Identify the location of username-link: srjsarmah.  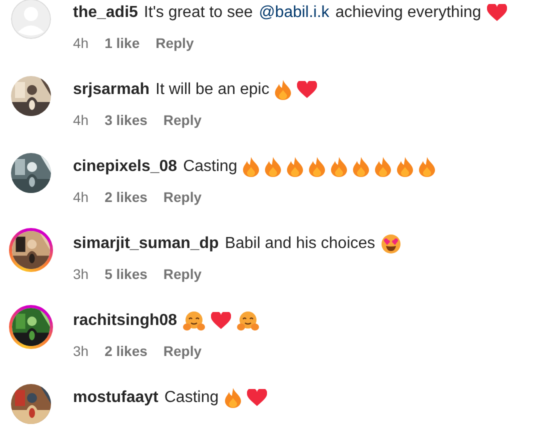
(111, 90).